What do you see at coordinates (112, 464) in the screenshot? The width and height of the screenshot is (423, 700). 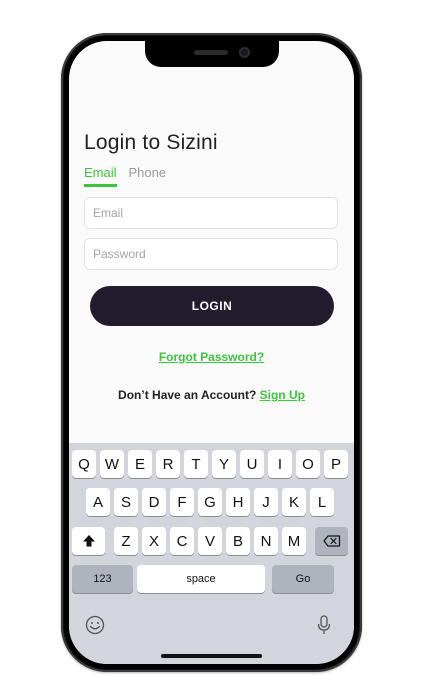 I see `key-w: W` at bounding box center [112, 464].